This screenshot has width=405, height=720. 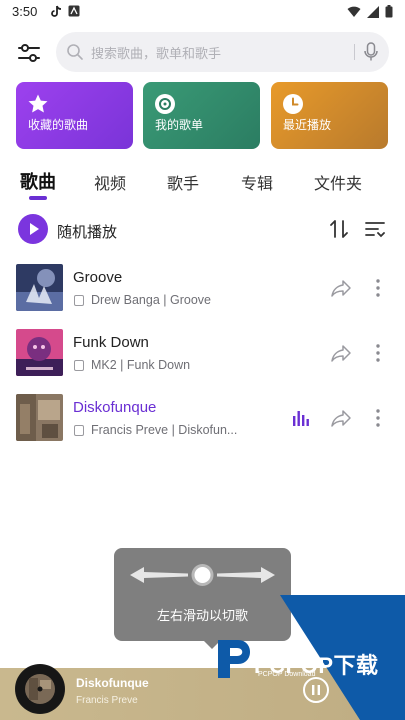 What do you see at coordinates (74, 115) in the screenshot?
I see `favorite-songs-card: 收藏的歌曲` at bounding box center [74, 115].